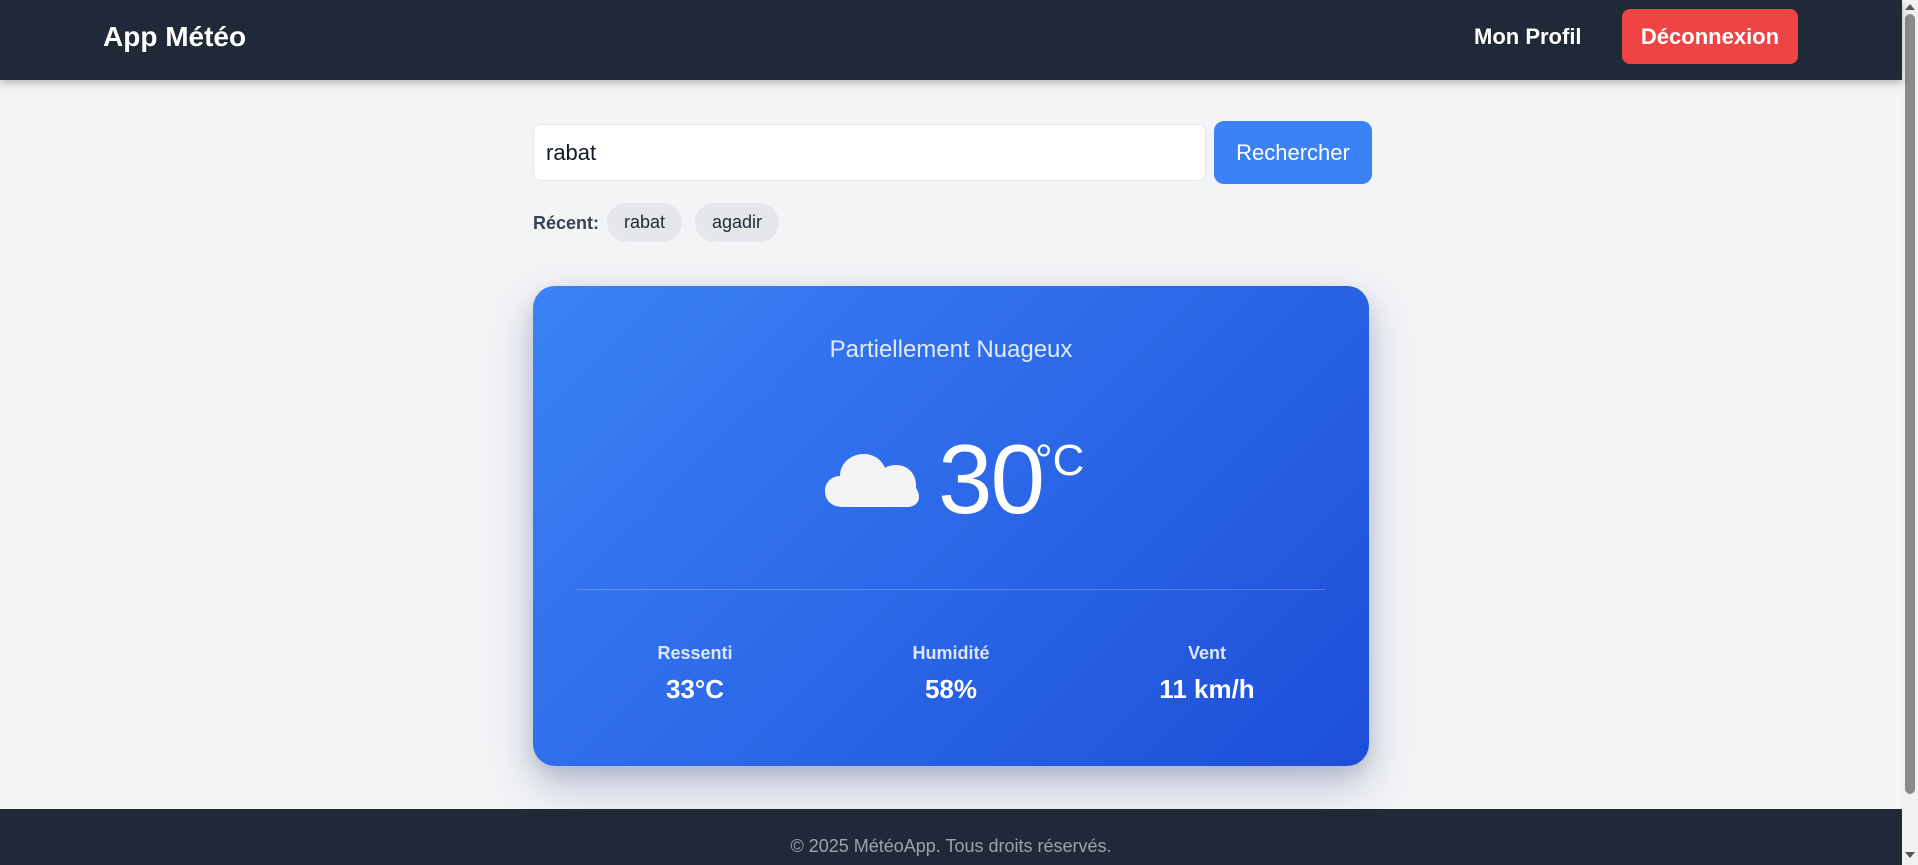 The image size is (1918, 865). Describe the element at coordinates (951, 846) in the screenshot. I see `copyright-text: © 2025 MétéoApp. Tous droits réservés.` at that location.